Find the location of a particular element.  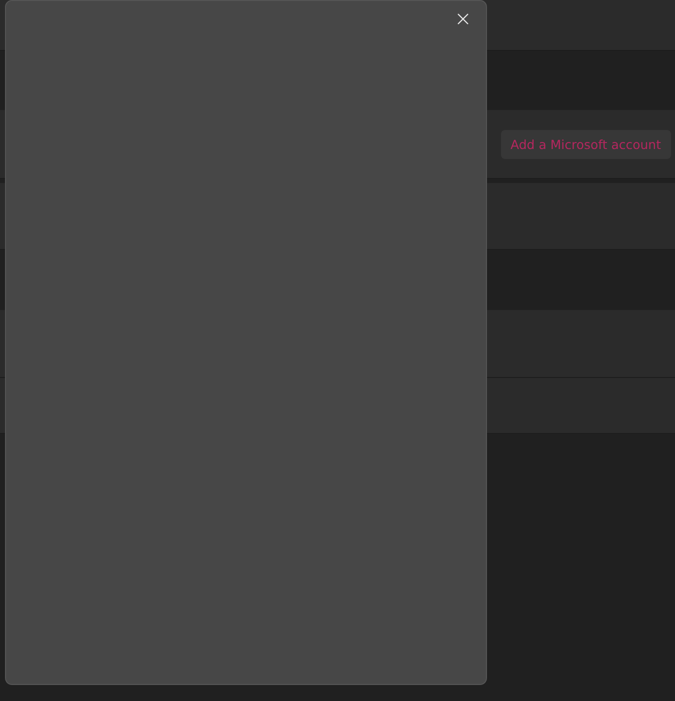

add-account-button: Add a Microsoft account is located at coordinates (585, 144).